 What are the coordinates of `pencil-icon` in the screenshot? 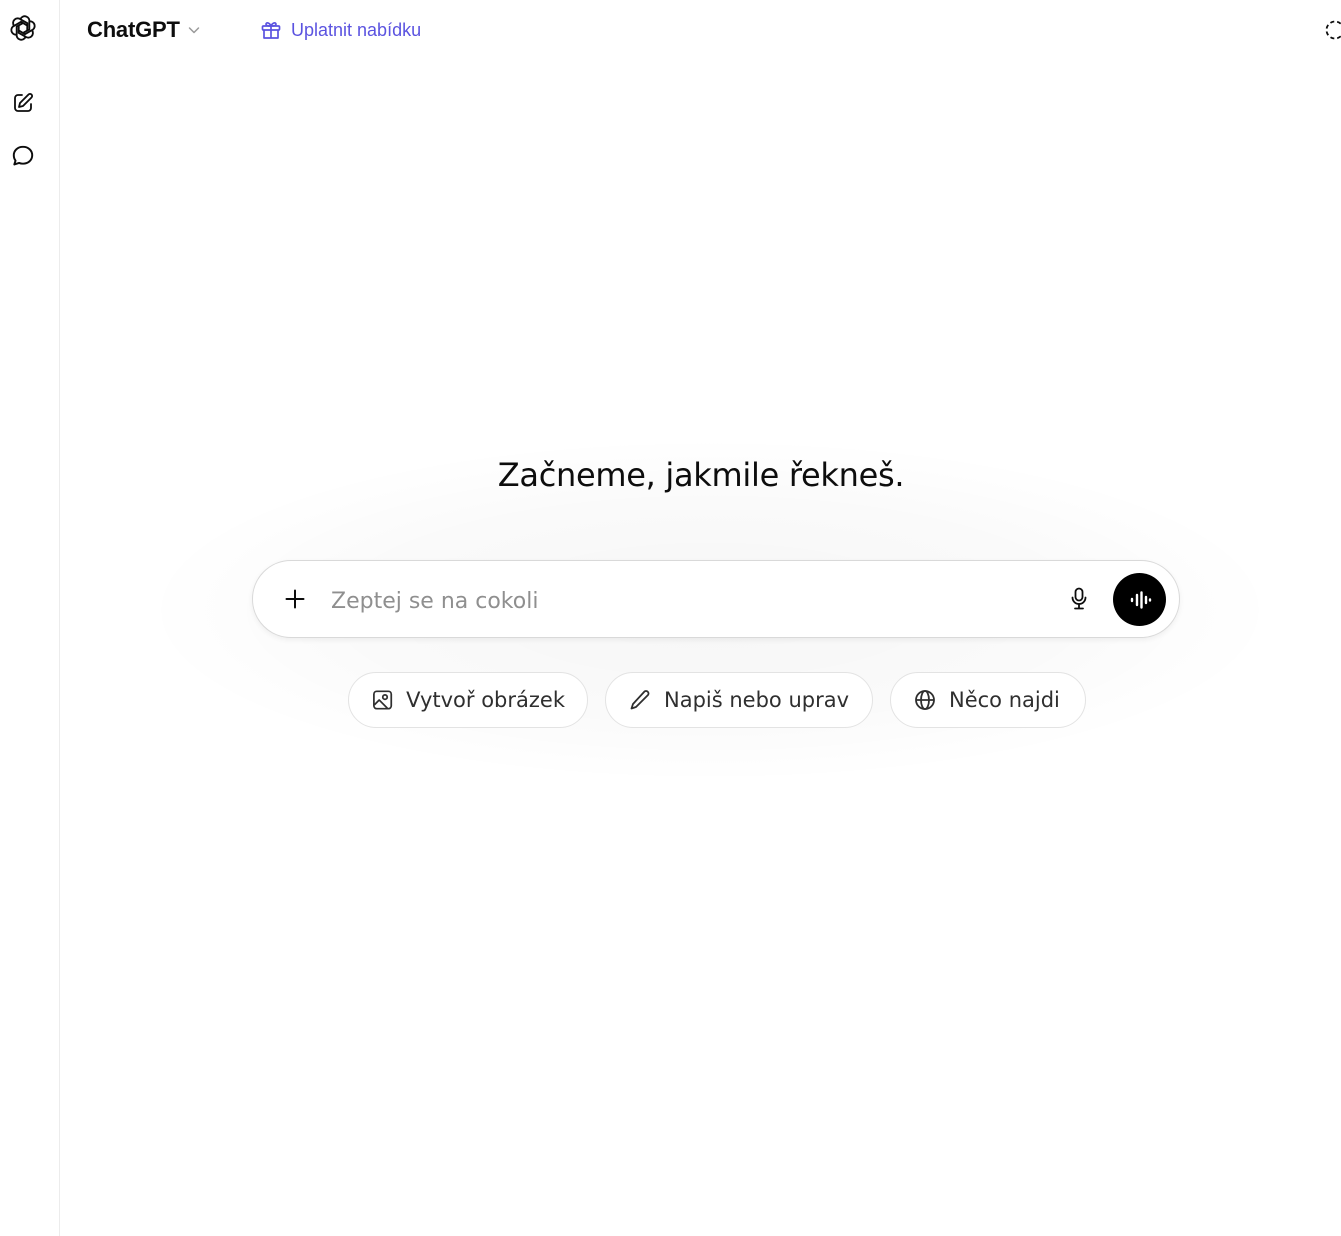 It's located at (640, 700).